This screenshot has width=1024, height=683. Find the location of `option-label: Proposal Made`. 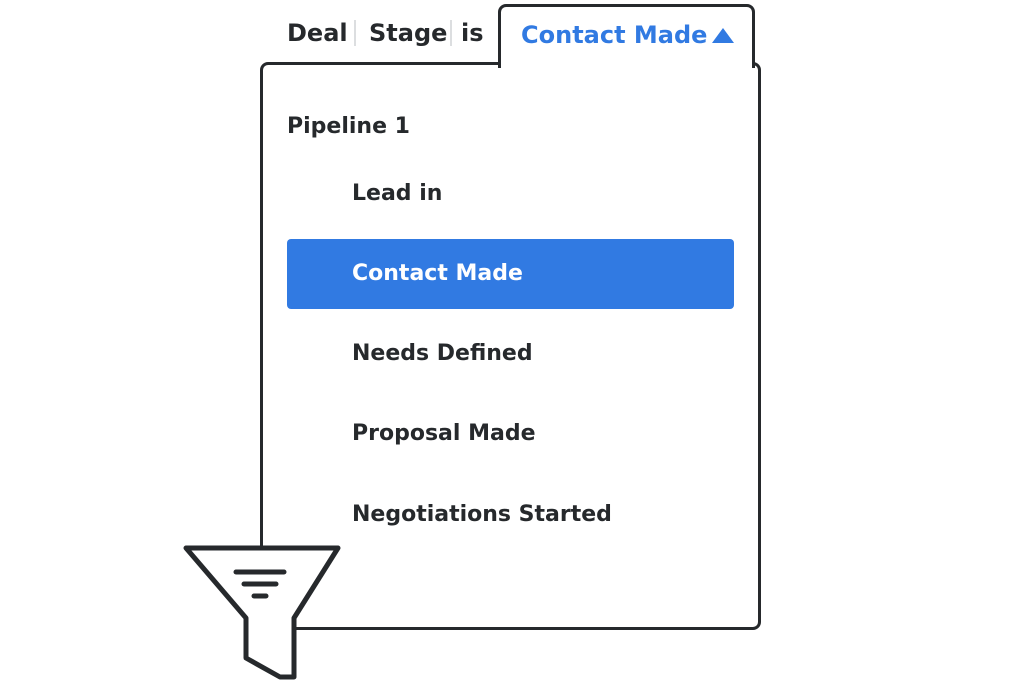

option-label: Proposal Made is located at coordinates (444, 433).